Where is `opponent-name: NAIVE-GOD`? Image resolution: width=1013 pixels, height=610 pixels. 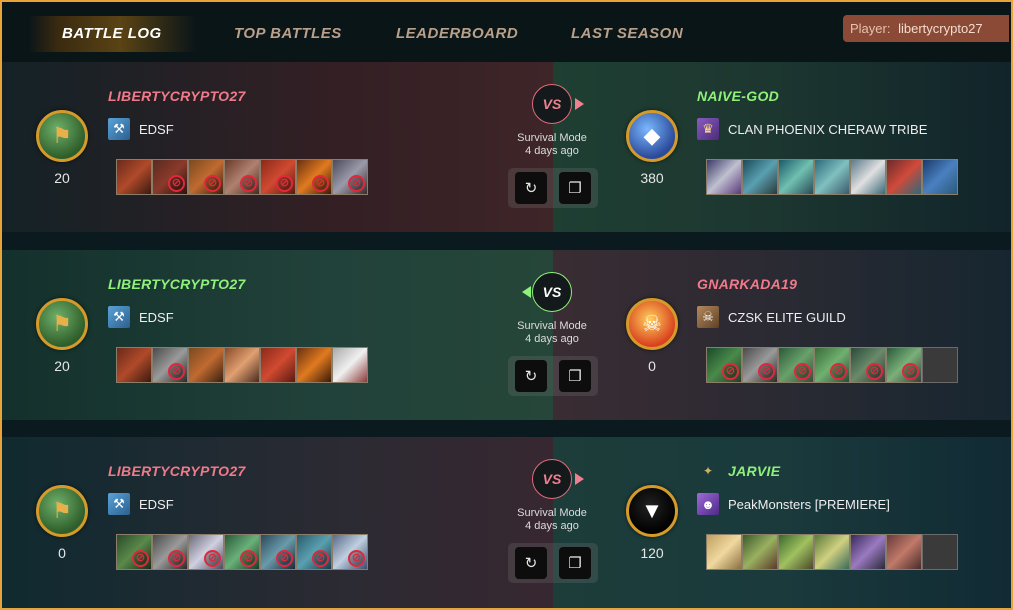
opponent-name: NAIVE-GOD is located at coordinates (738, 96).